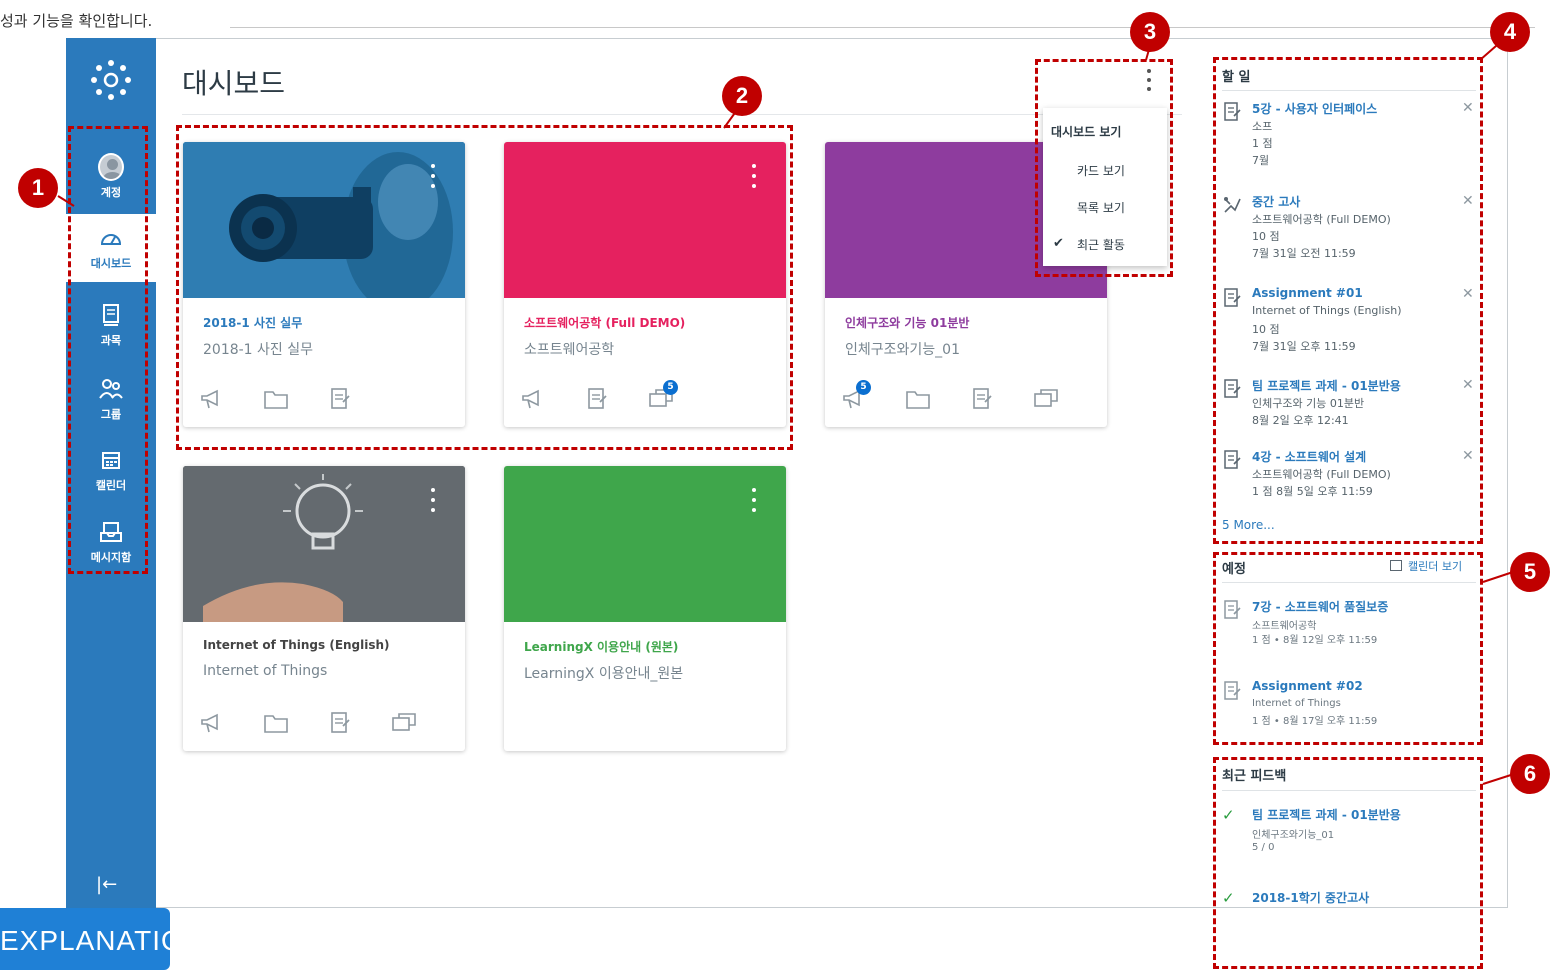 The height and width of the screenshot is (970, 1551). I want to click on marker-2: 2, so click(742, 96).